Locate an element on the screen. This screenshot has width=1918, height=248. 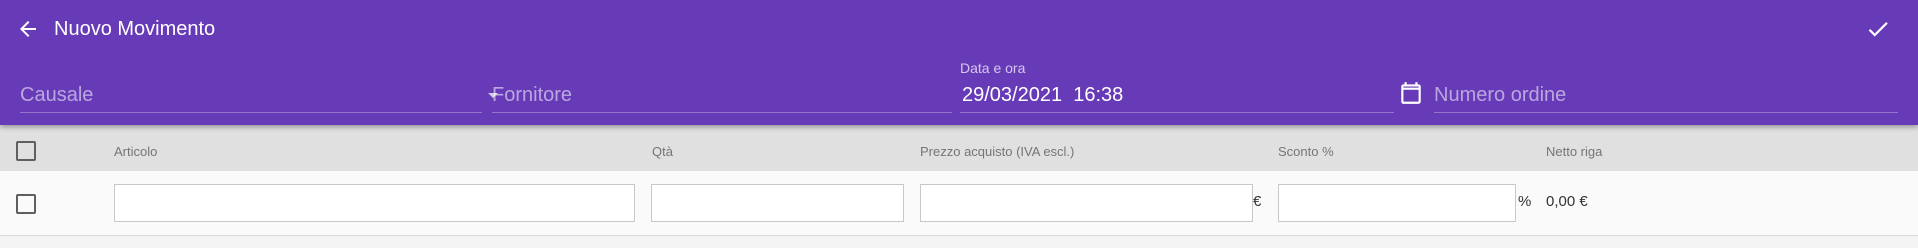
calendar-icon is located at coordinates (1411, 93).